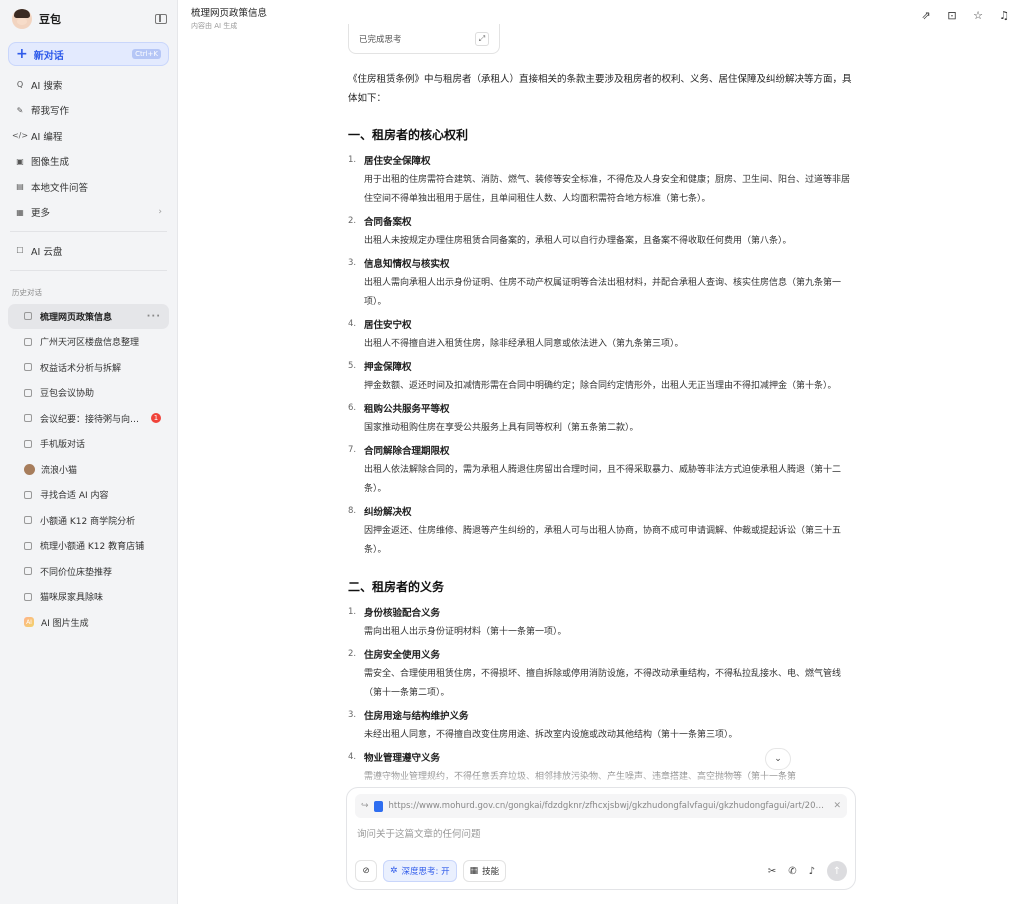 The width and height of the screenshot is (1024, 904). What do you see at coordinates (394, 871) in the screenshot?
I see `atom-icon: ✲` at bounding box center [394, 871].